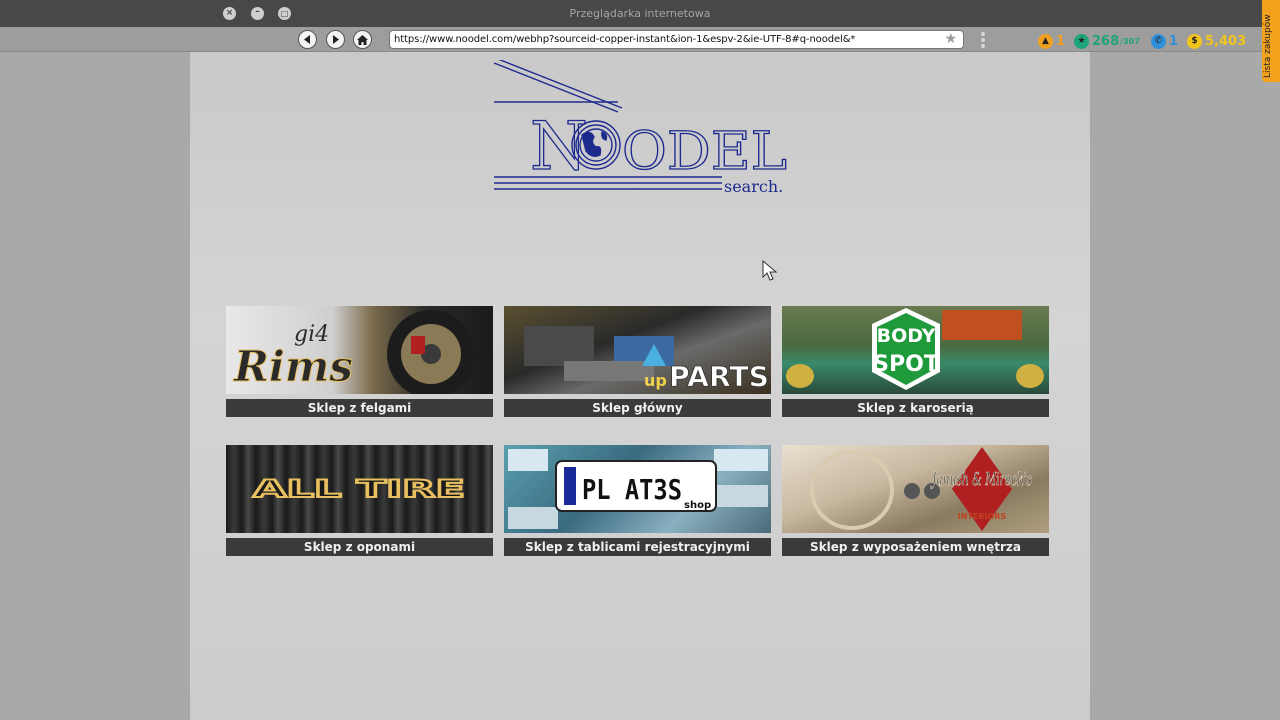 This screenshot has height=720, width=1280. I want to click on back-icon, so click(307, 39).